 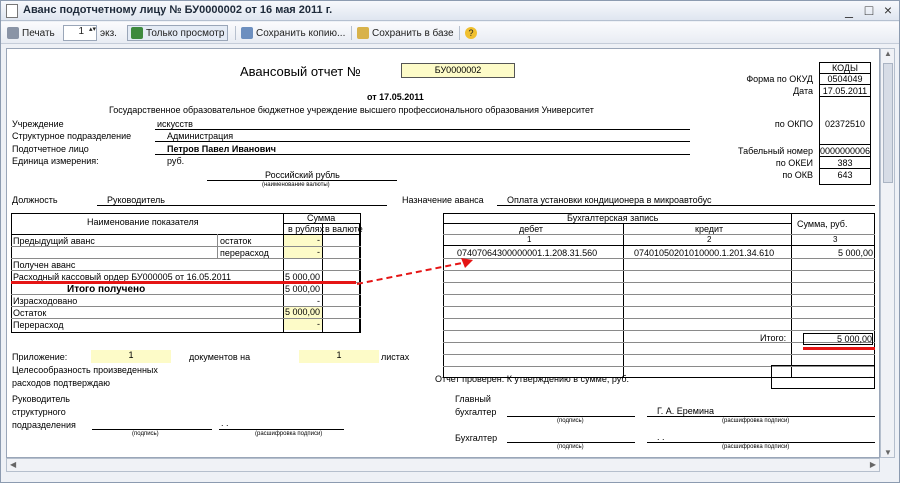 I want to click on checked-value: -, so click(x=823, y=377).